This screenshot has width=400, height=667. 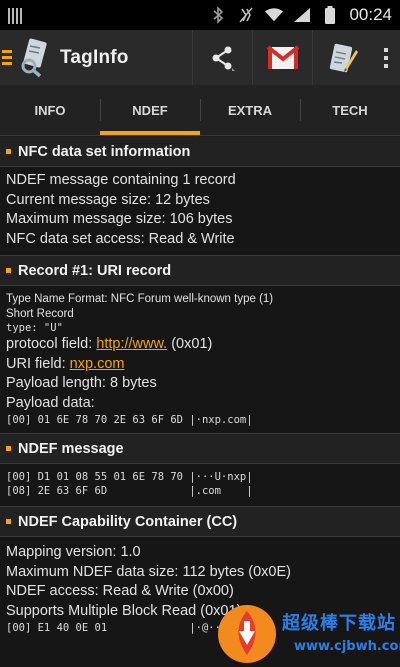 What do you see at coordinates (34, 328) in the screenshot?
I see `type-line: type: "U"` at bounding box center [34, 328].